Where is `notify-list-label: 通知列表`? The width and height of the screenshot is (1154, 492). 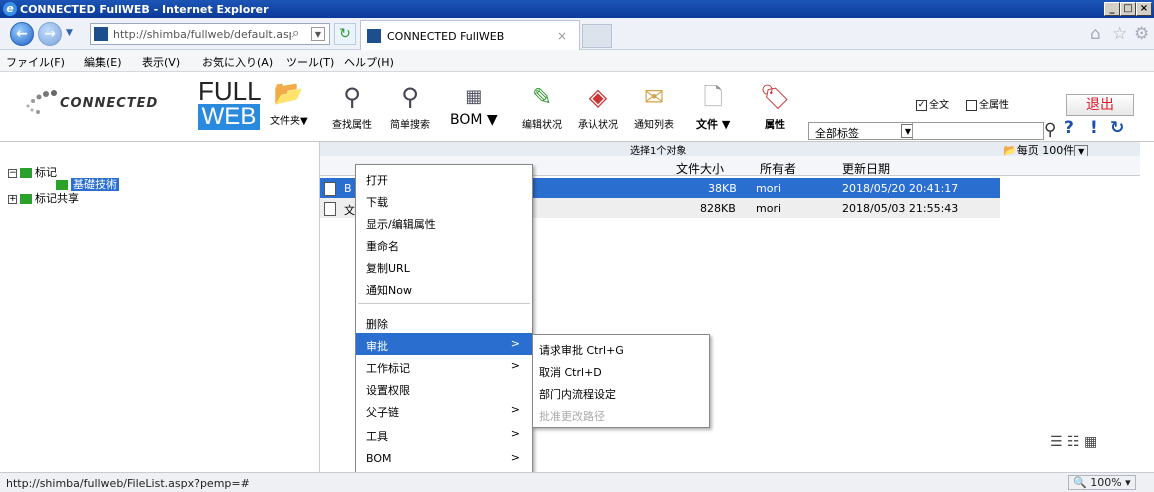
notify-list-label: 通知列表 is located at coordinates (654, 125).